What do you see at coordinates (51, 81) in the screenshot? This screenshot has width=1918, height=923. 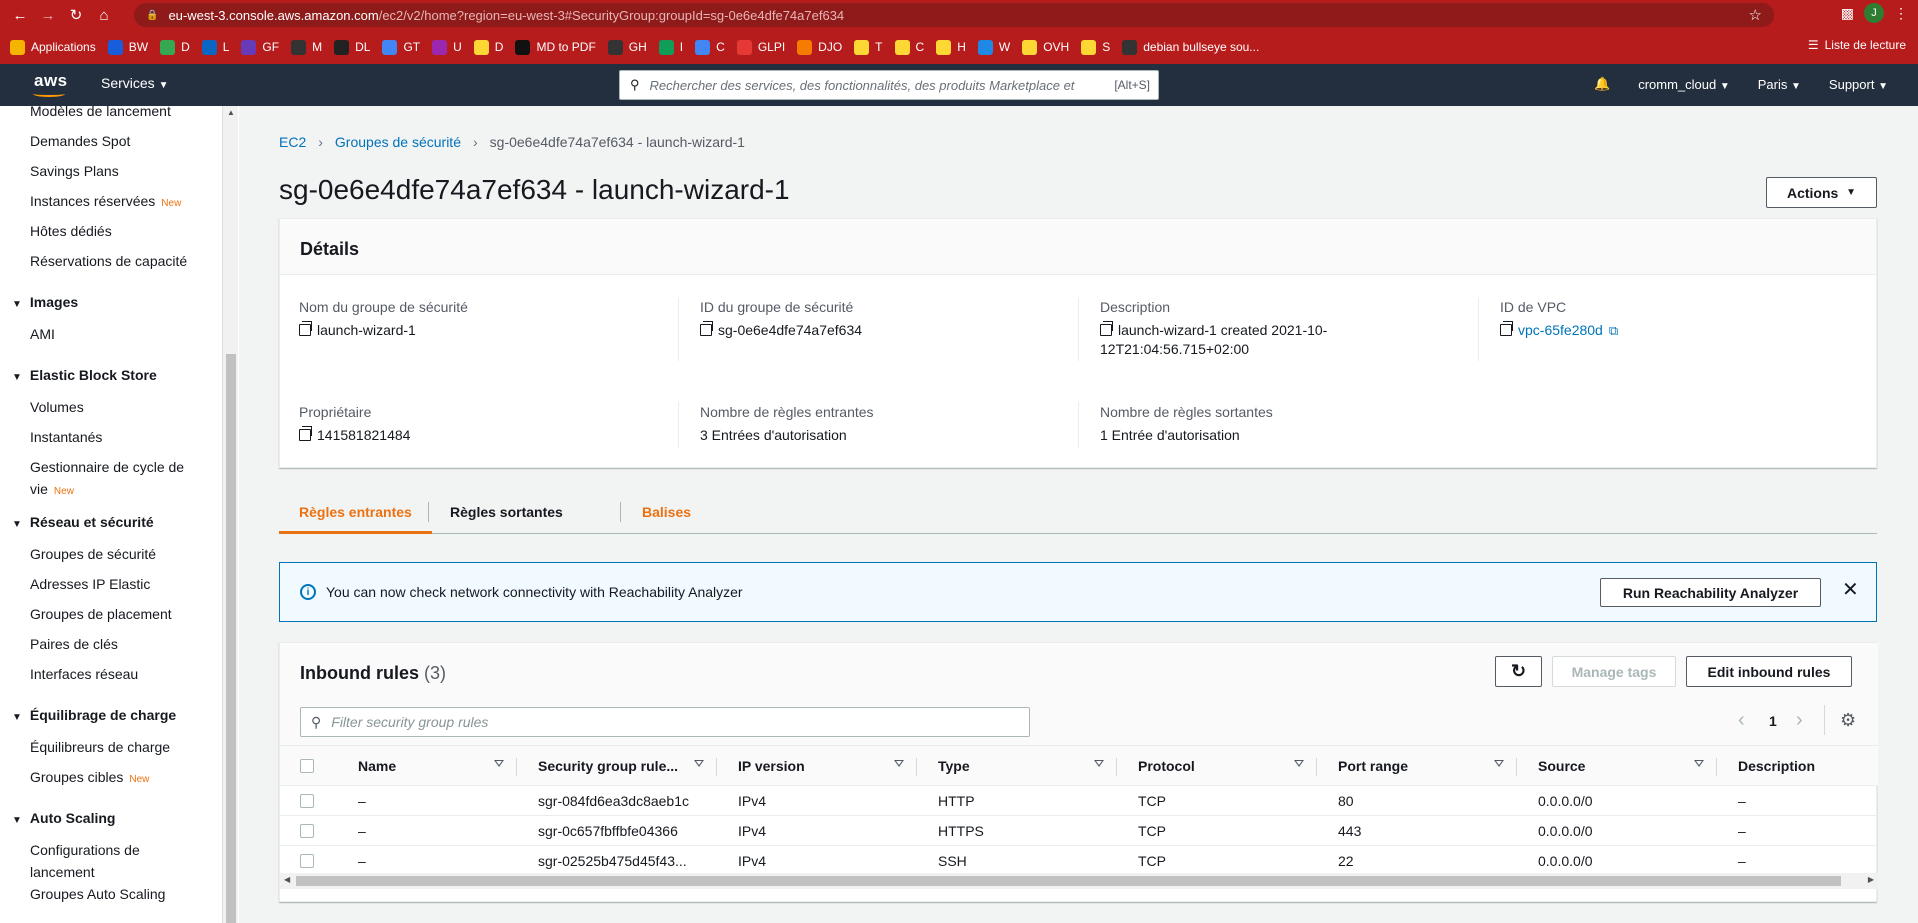 I see `aws-logo: aws` at bounding box center [51, 81].